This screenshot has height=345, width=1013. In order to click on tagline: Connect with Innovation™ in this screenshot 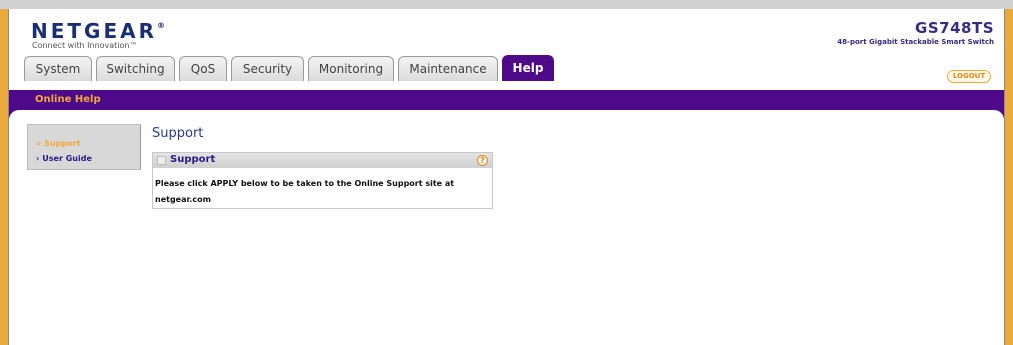, I will do `click(85, 45)`.